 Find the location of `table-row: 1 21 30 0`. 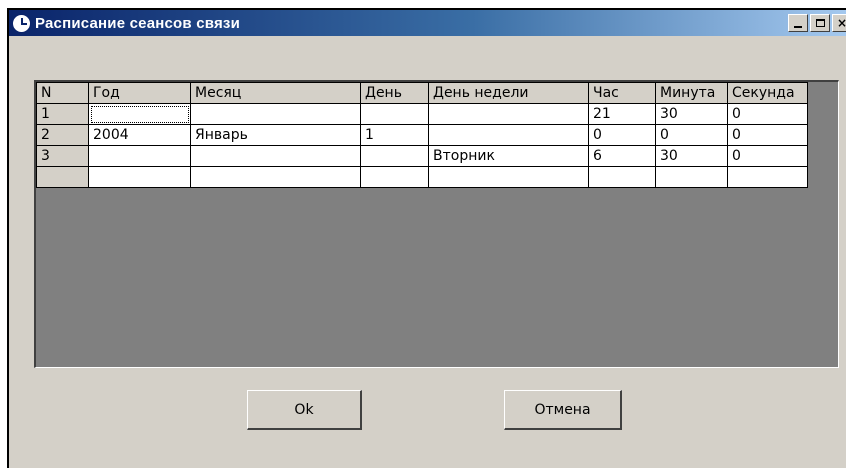

table-row: 1 21 30 0 is located at coordinates (422, 114).